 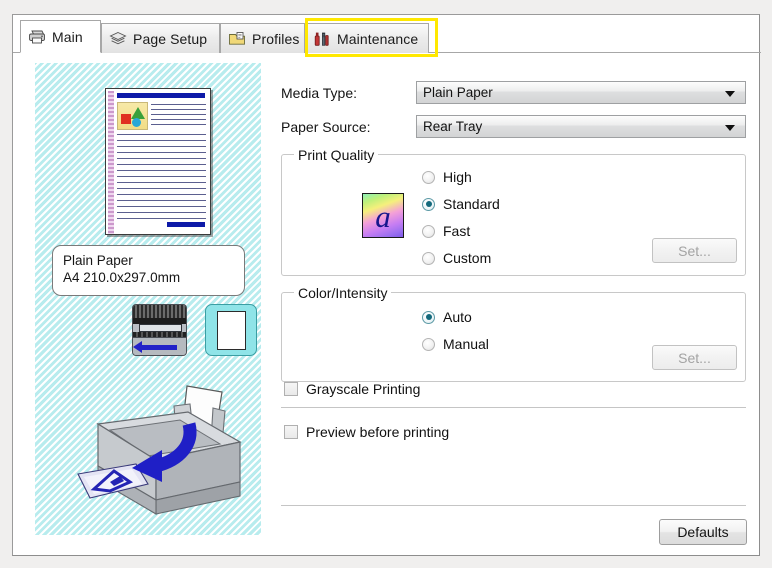 I want to click on thumbnail-square-shape, so click(x=126, y=119).